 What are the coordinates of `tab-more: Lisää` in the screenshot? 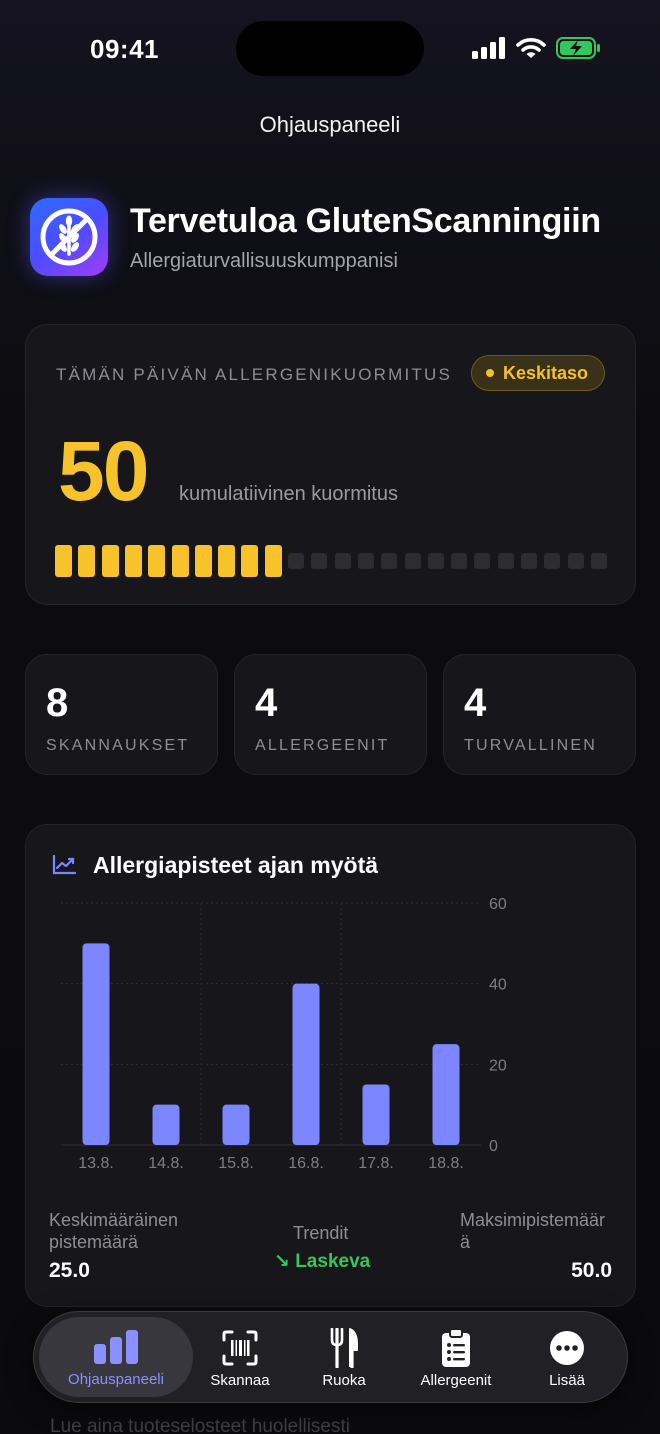 It's located at (567, 1358).